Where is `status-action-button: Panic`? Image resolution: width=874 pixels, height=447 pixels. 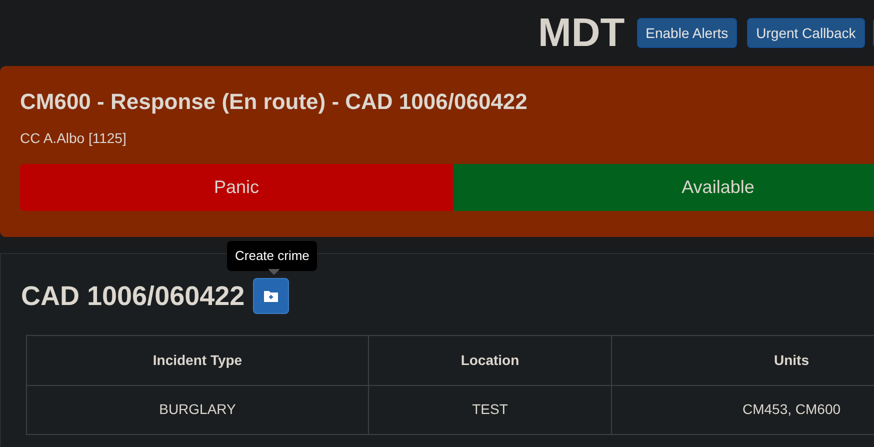 status-action-button: Panic is located at coordinates (236, 187).